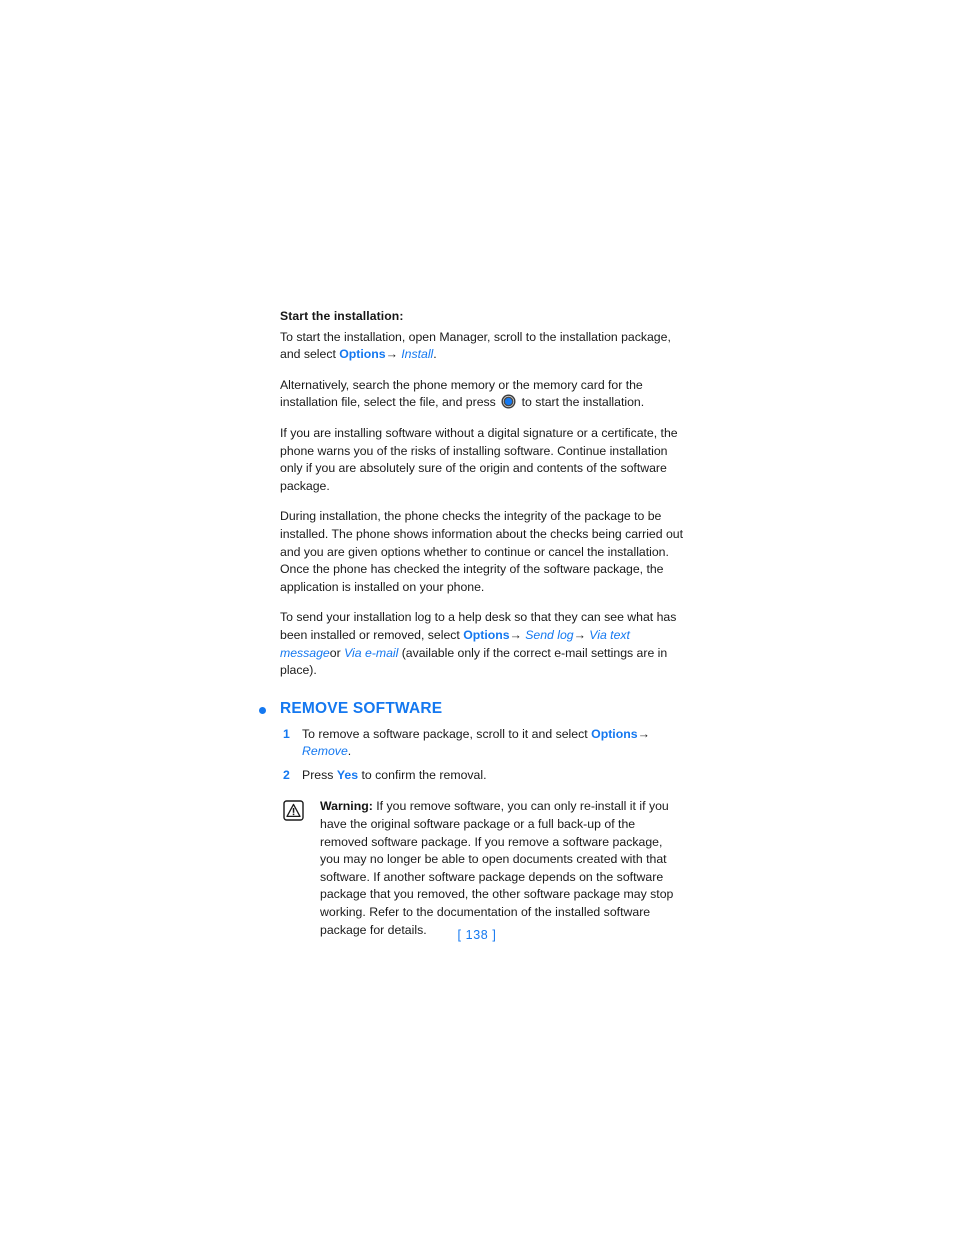 The width and height of the screenshot is (954, 1235). What do you see at coordinates (346, 806) in the screenshot?
I see `warning-label: Warning:` at bounding box center [346, 806].